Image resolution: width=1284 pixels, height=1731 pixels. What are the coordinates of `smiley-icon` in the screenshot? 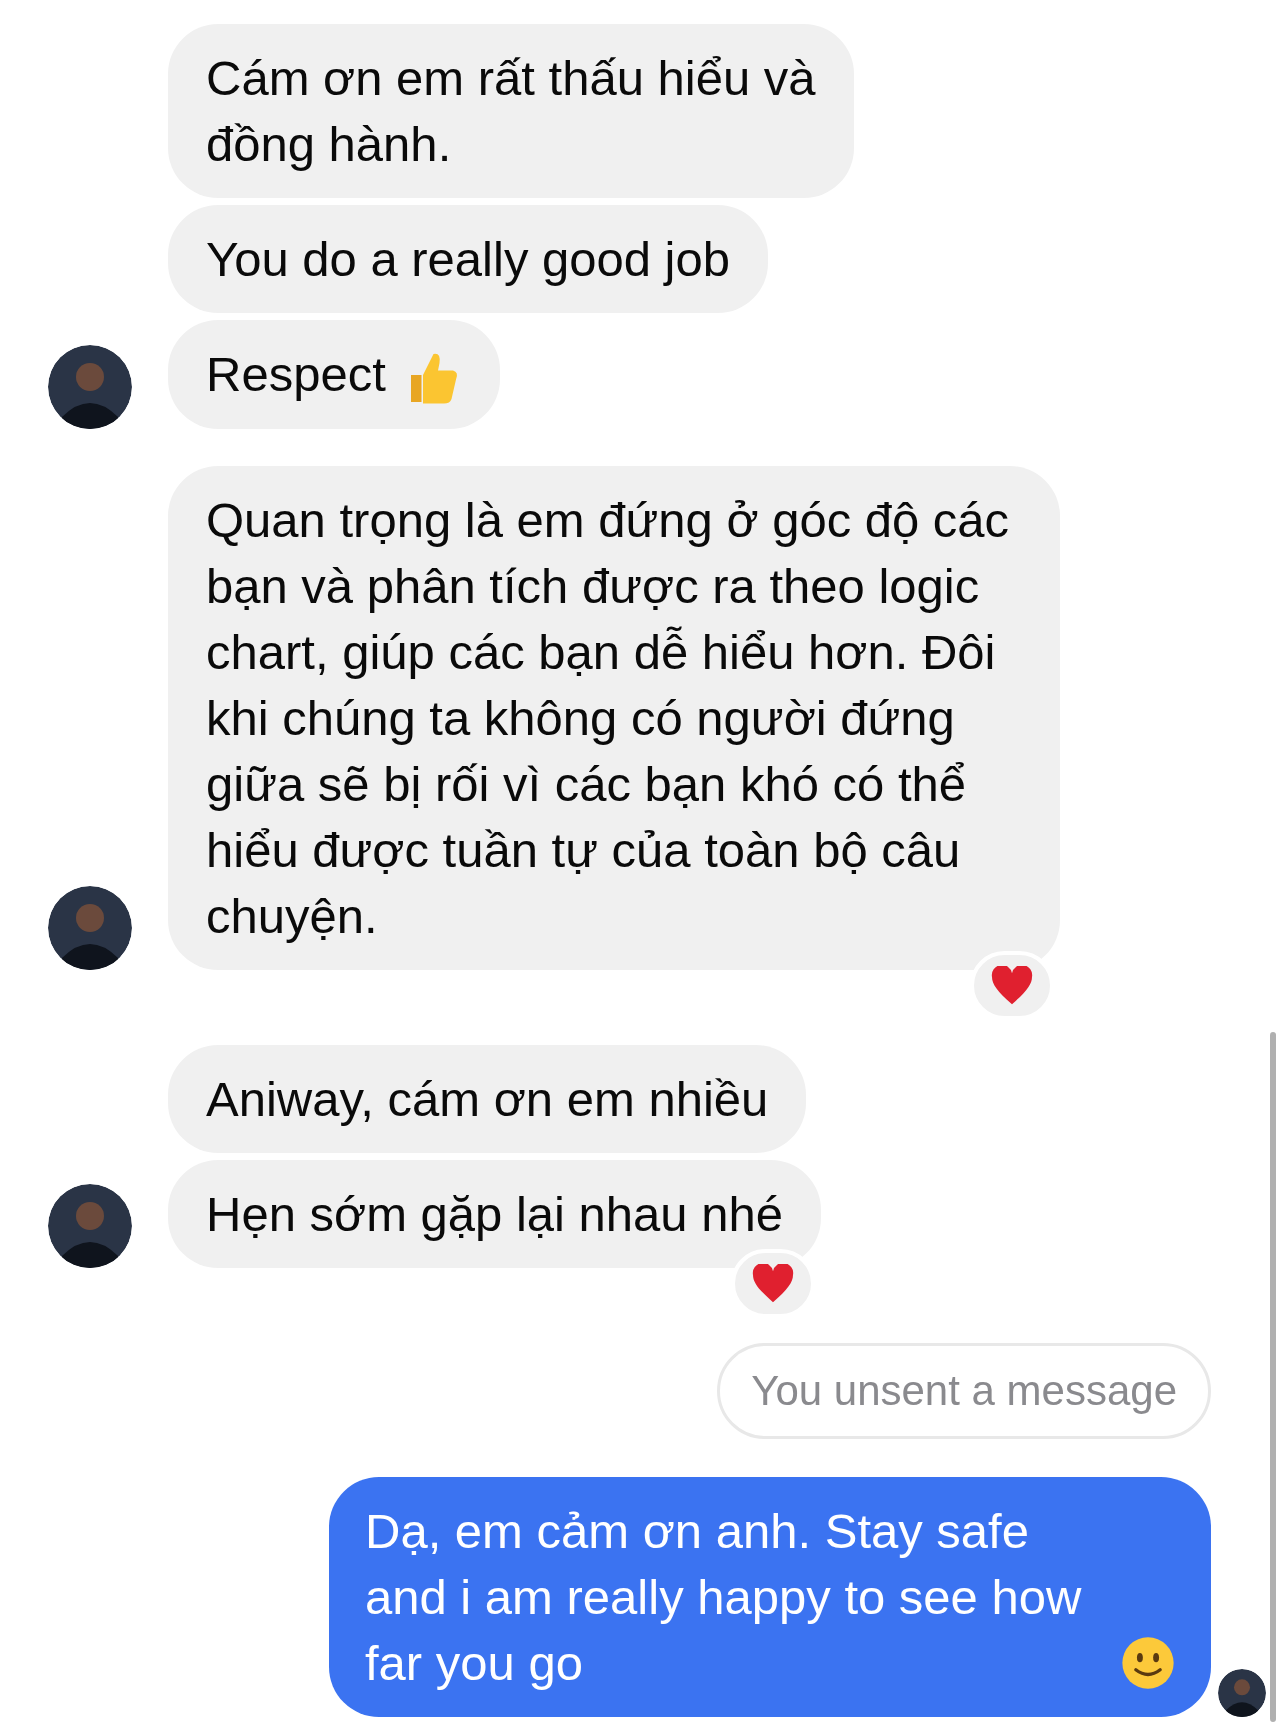 It's located at (1148, 1663).